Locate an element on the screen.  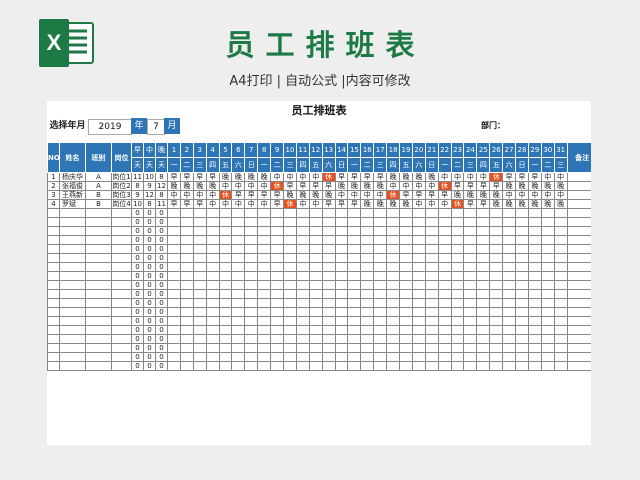
header-day: 26 is located at coordinates (496, 150).